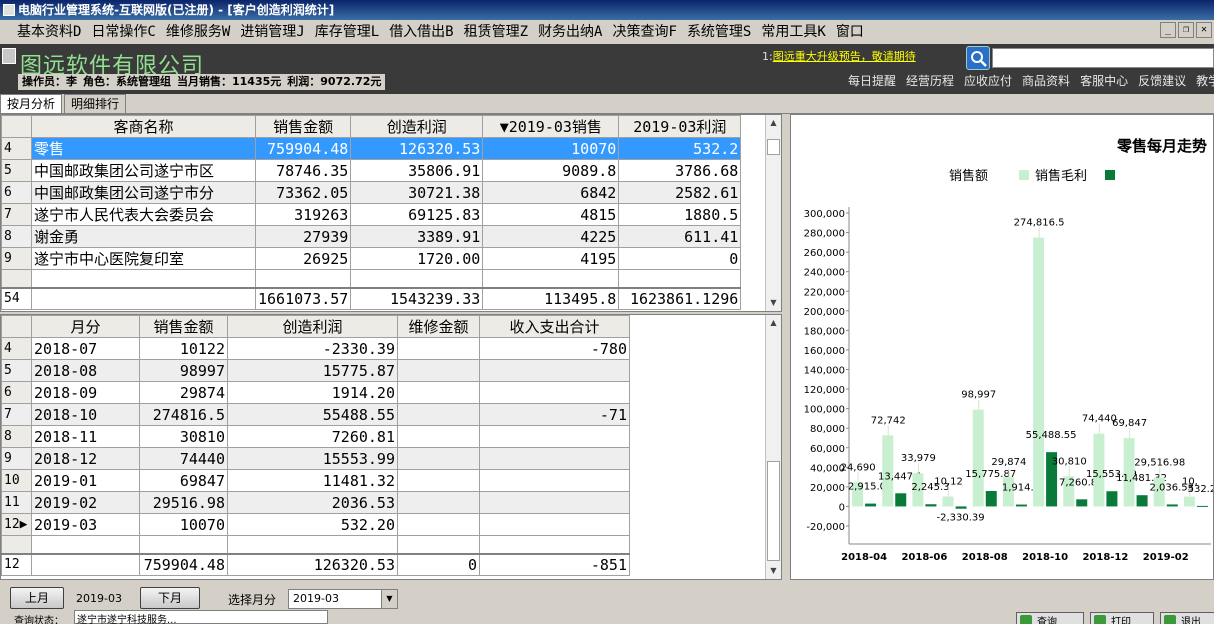  What do you see at coordinates (303, 126) in the screenshot?
I see `col-header-sales: 销售金额` at bounding box center [303, 126].